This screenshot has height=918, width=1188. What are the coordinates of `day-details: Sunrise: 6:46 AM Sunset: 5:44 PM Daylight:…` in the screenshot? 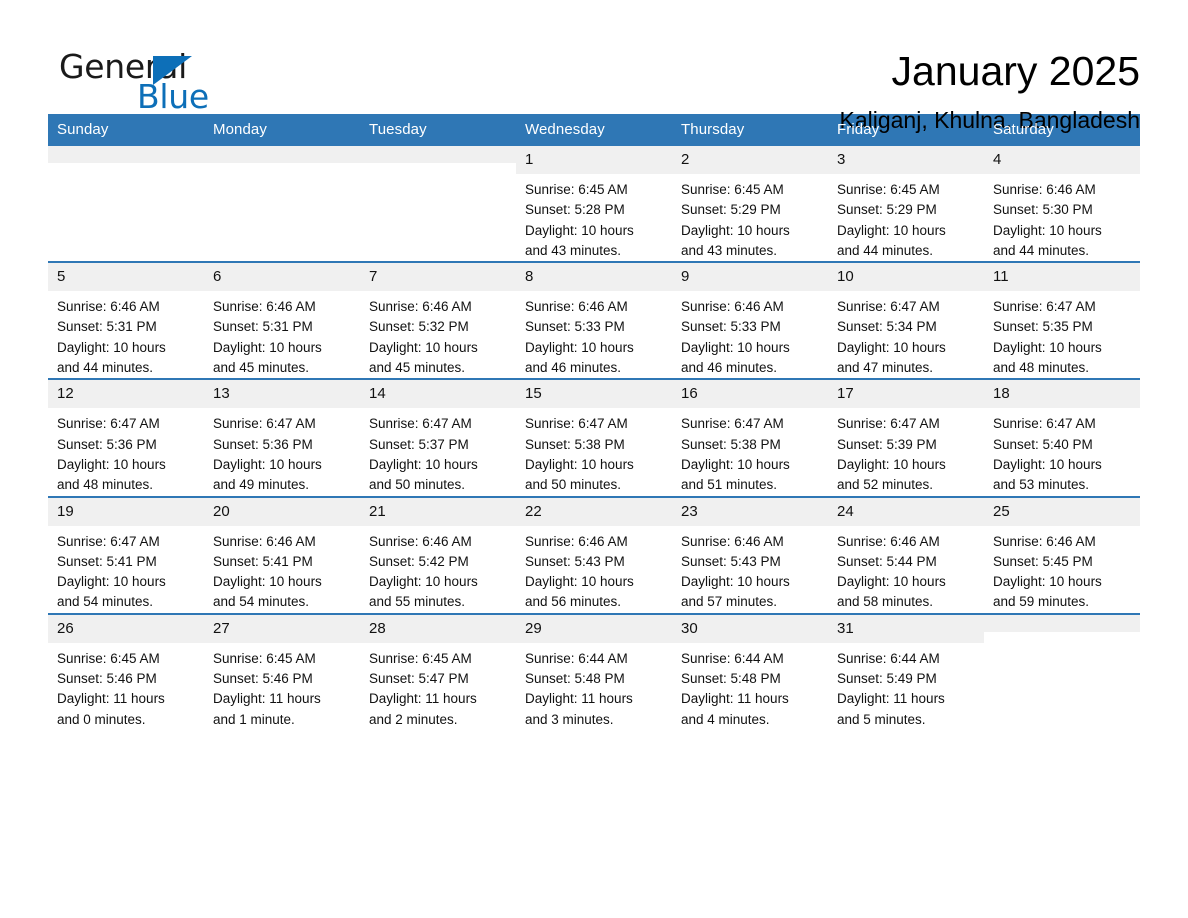 It's located at (906, 569).